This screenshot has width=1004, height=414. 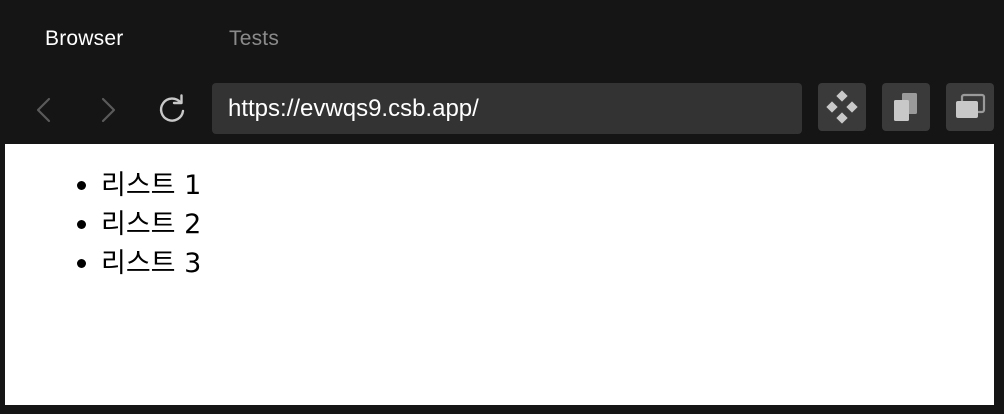 I want to click on forward-button, so click(x=108, y=110).